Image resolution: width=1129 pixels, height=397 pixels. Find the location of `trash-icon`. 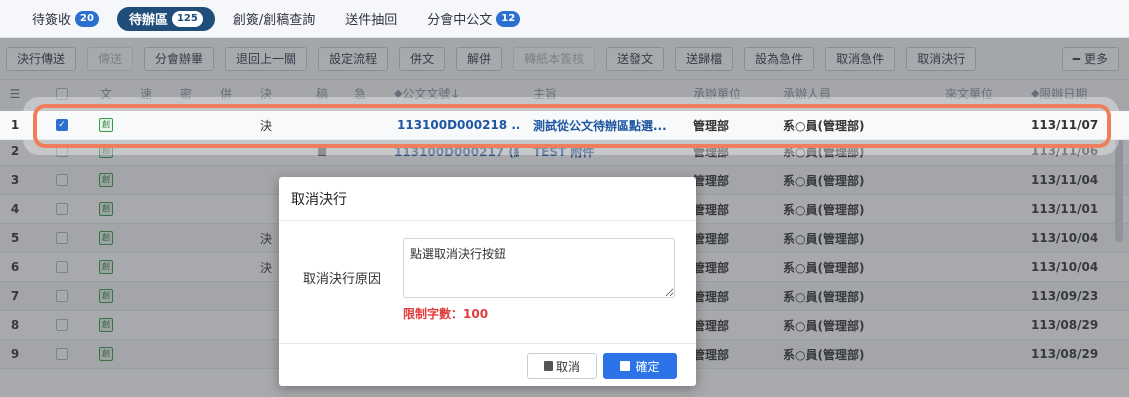

trash-icon is located at coordinates (548, 366).